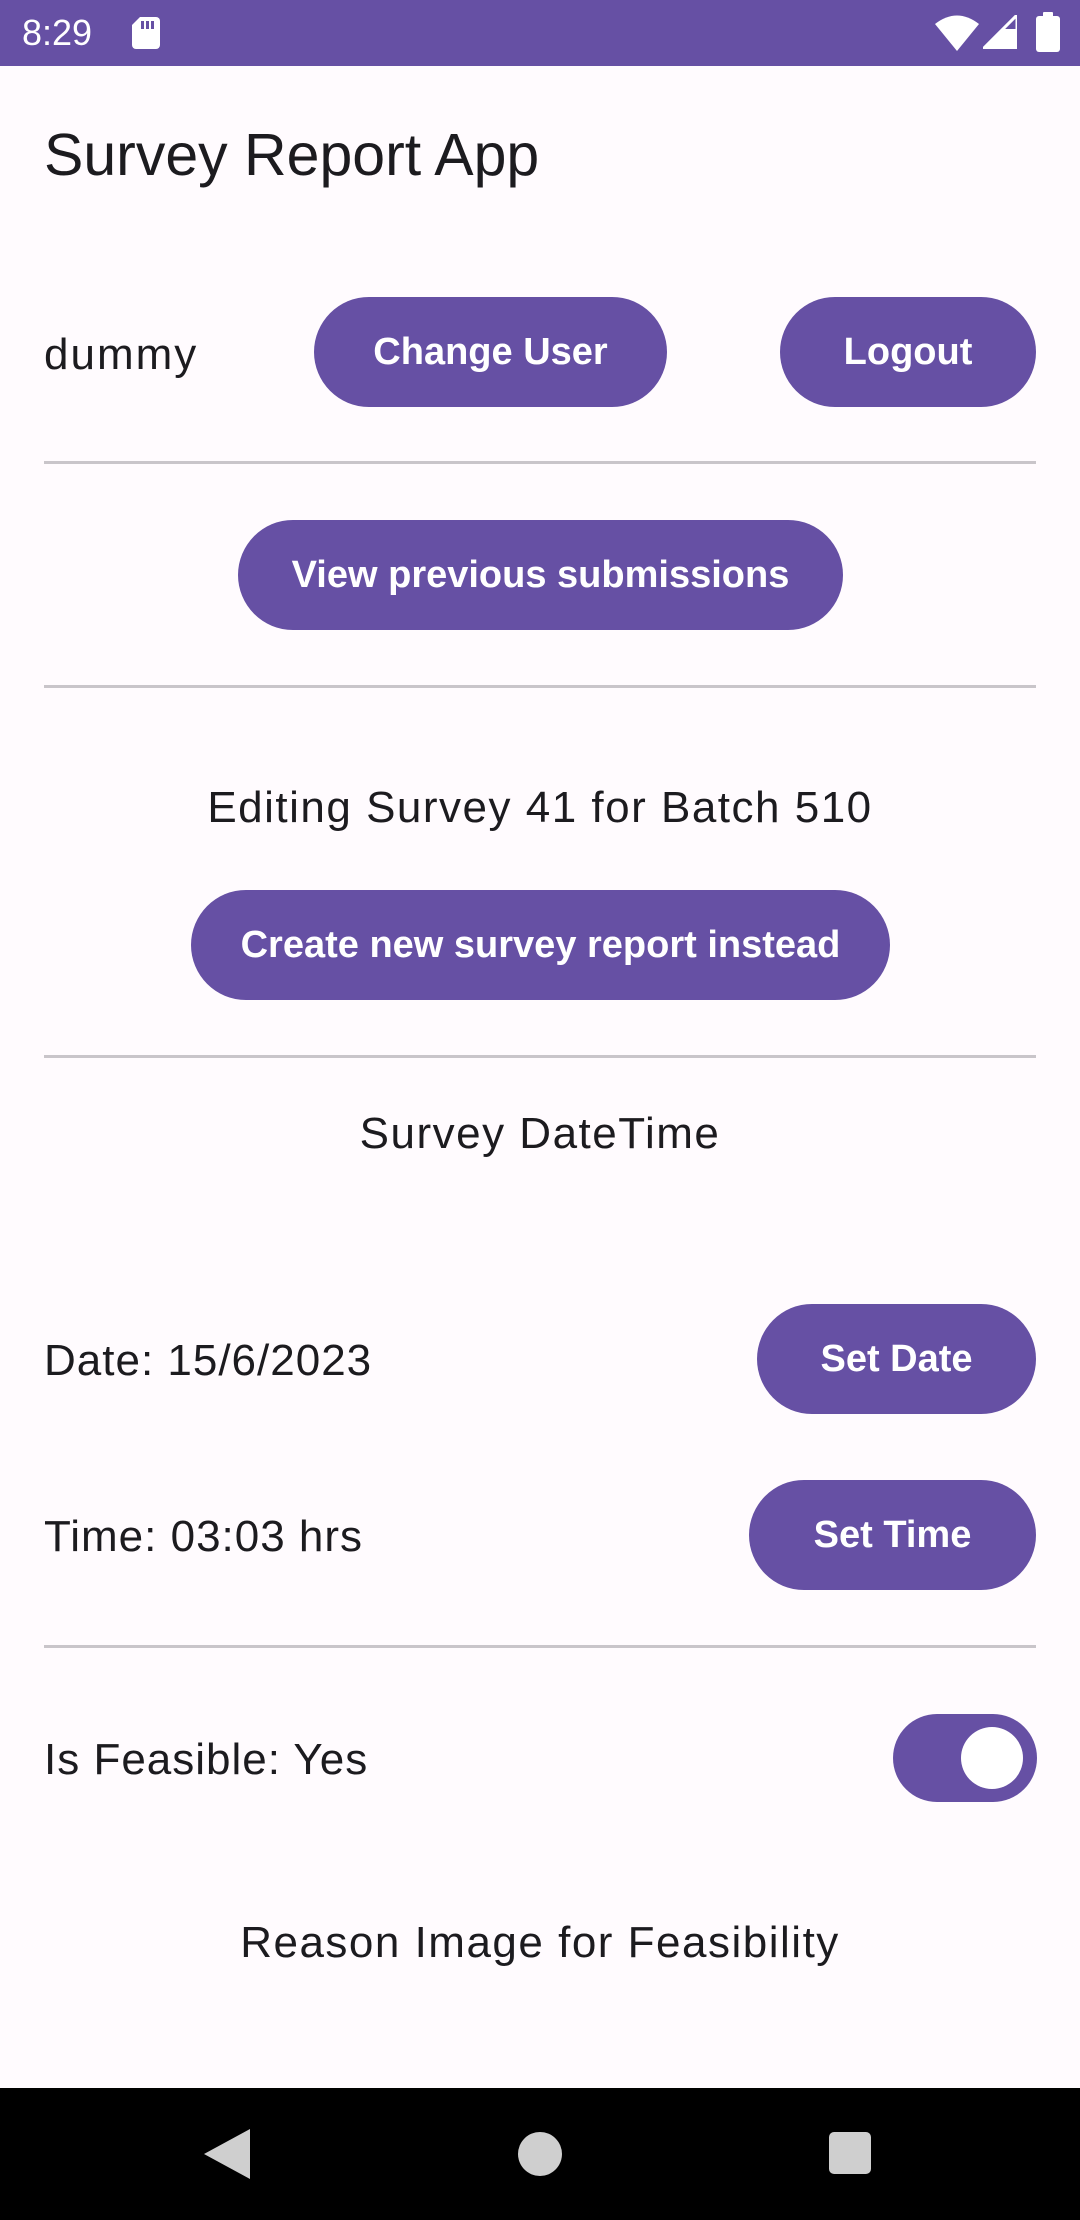 The height and width of the screenshot is (2220, 1080). I want to click on create-new-survey-button: Create new survey report instead, so click(540, 945).